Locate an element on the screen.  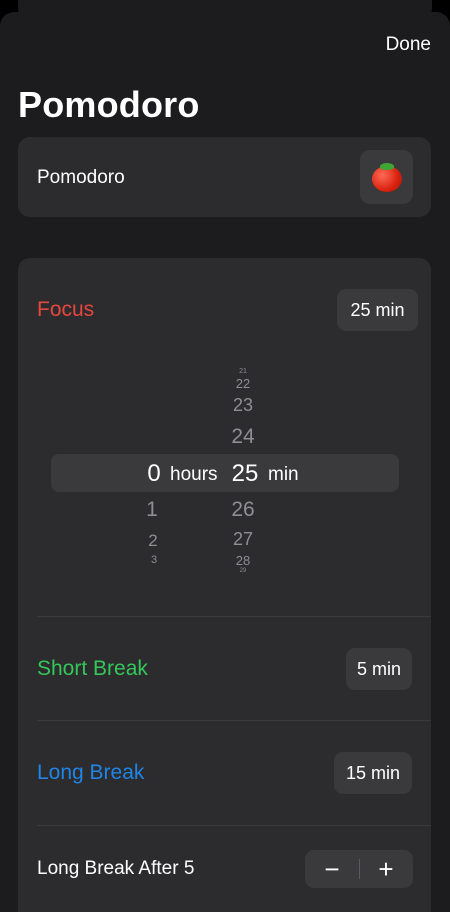
picker-hours-item: 3 is located at coordinates (154, 560).